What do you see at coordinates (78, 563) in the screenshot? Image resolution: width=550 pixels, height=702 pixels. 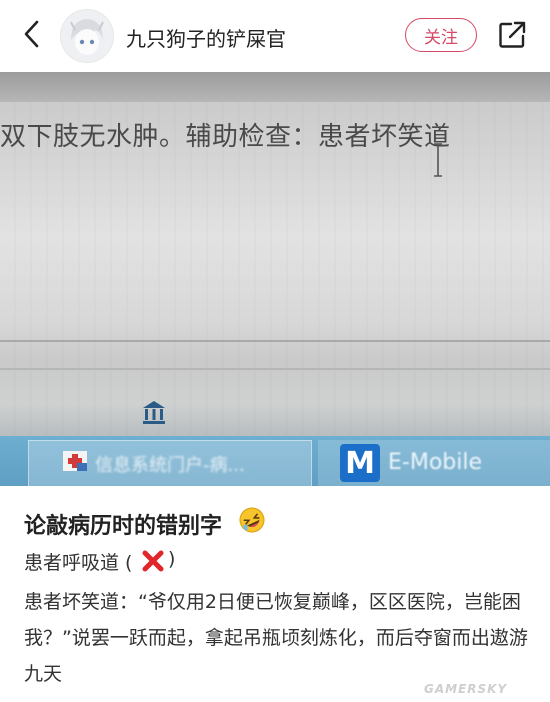 I see `post-line-1: 患者呼吸道 (` at bounding box center [78, 563].